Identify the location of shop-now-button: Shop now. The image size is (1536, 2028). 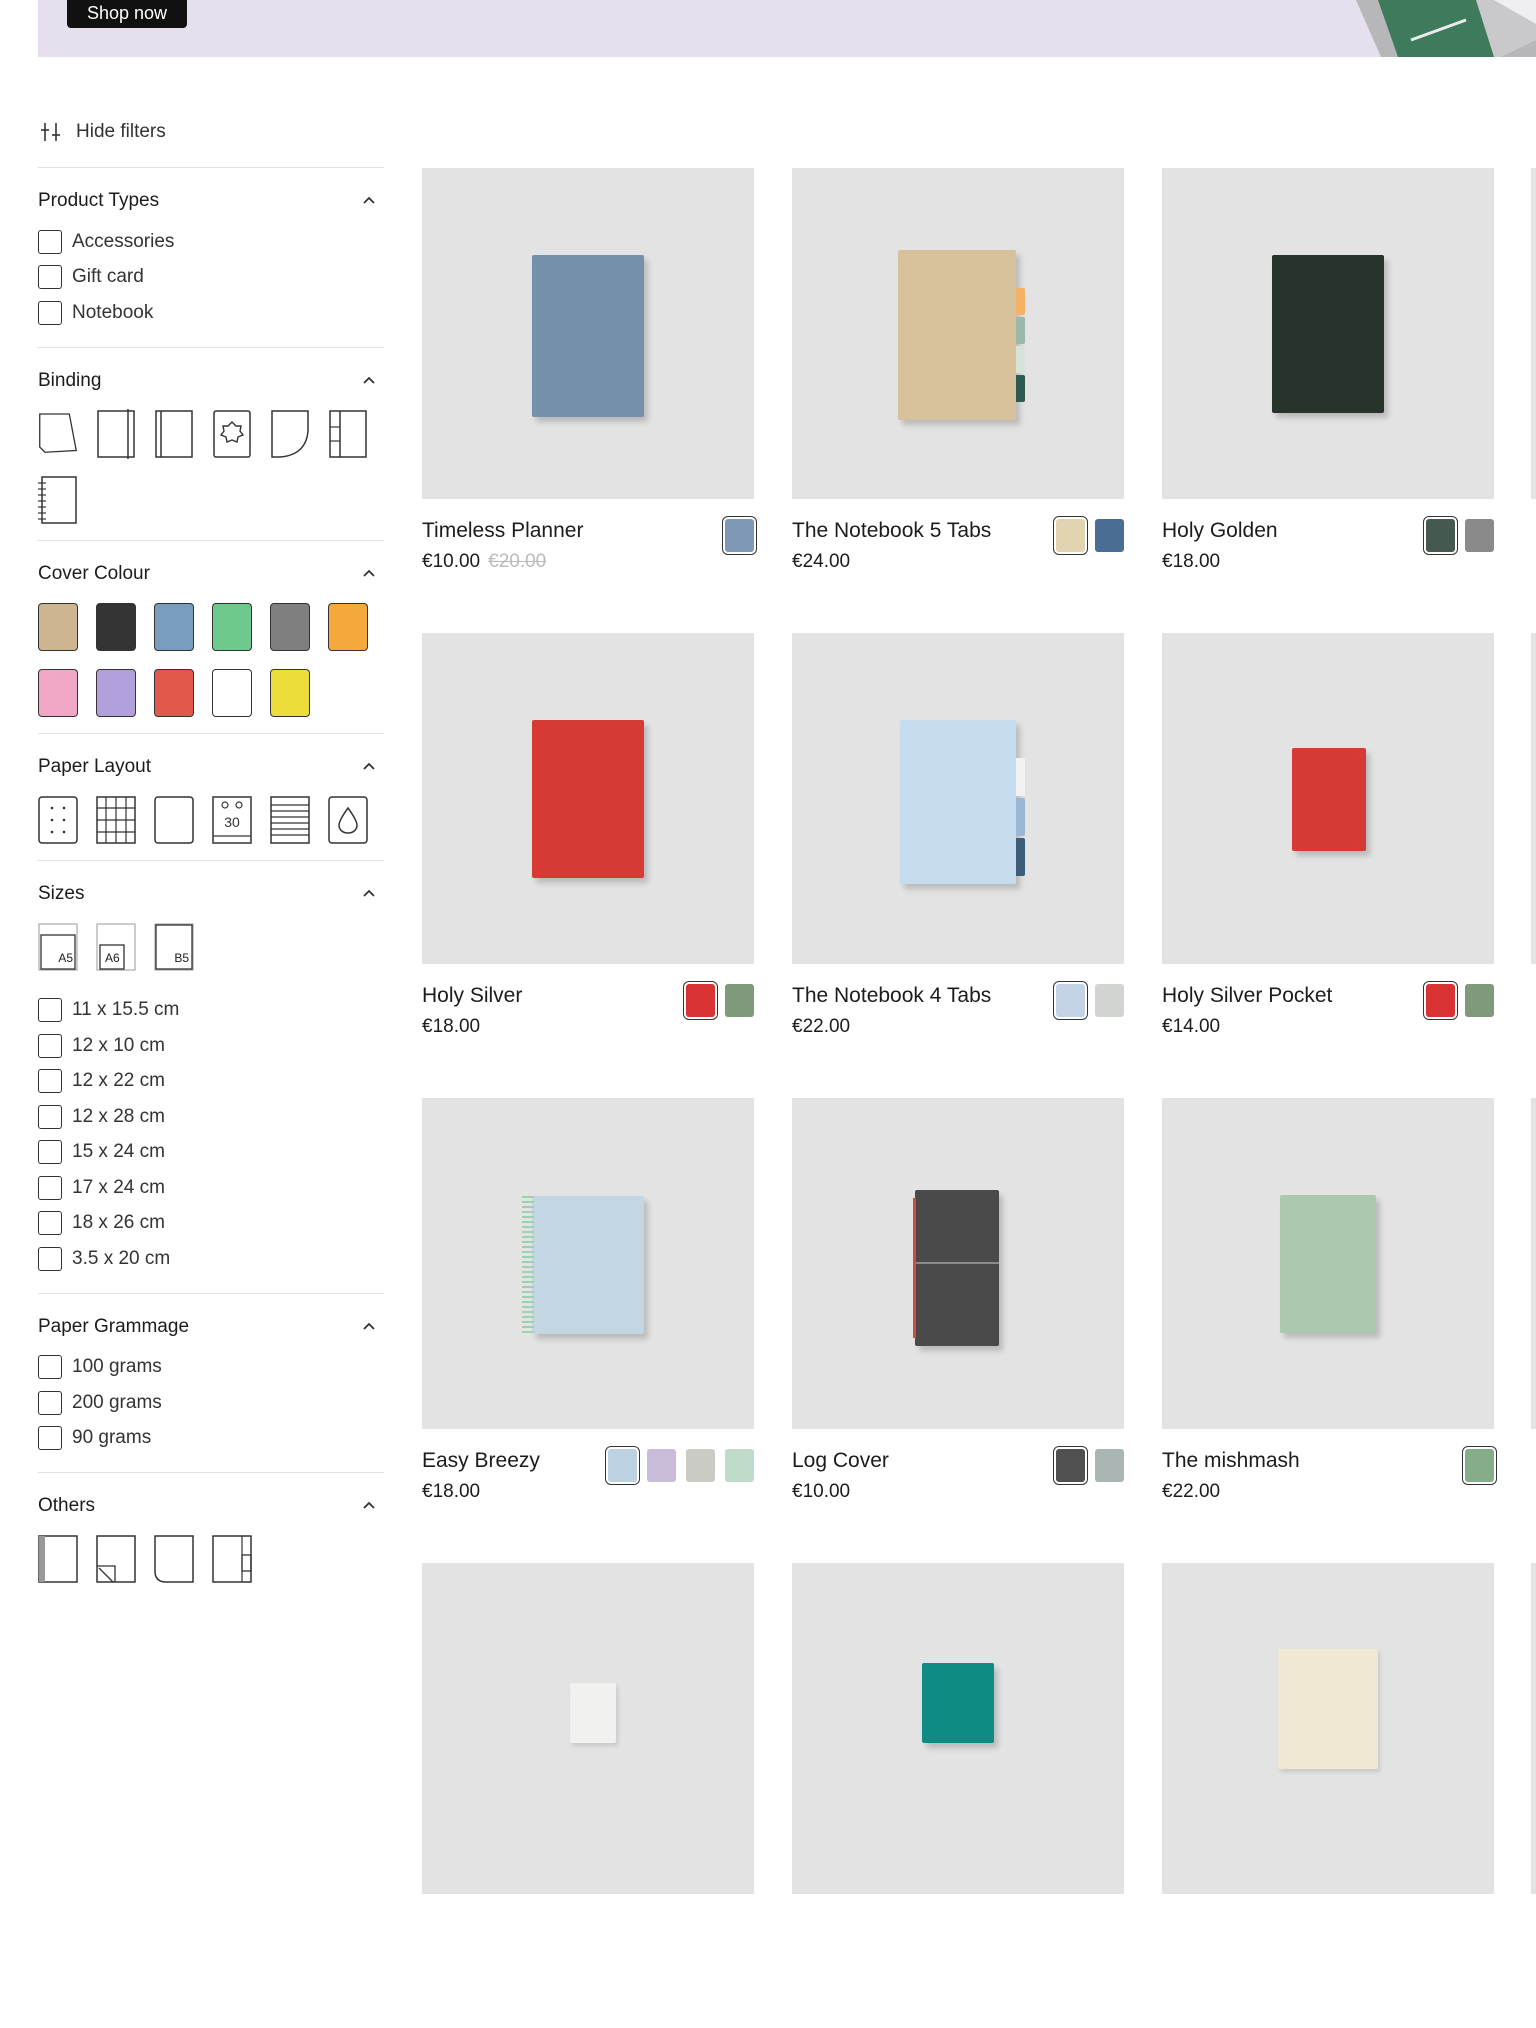
(127, 14).